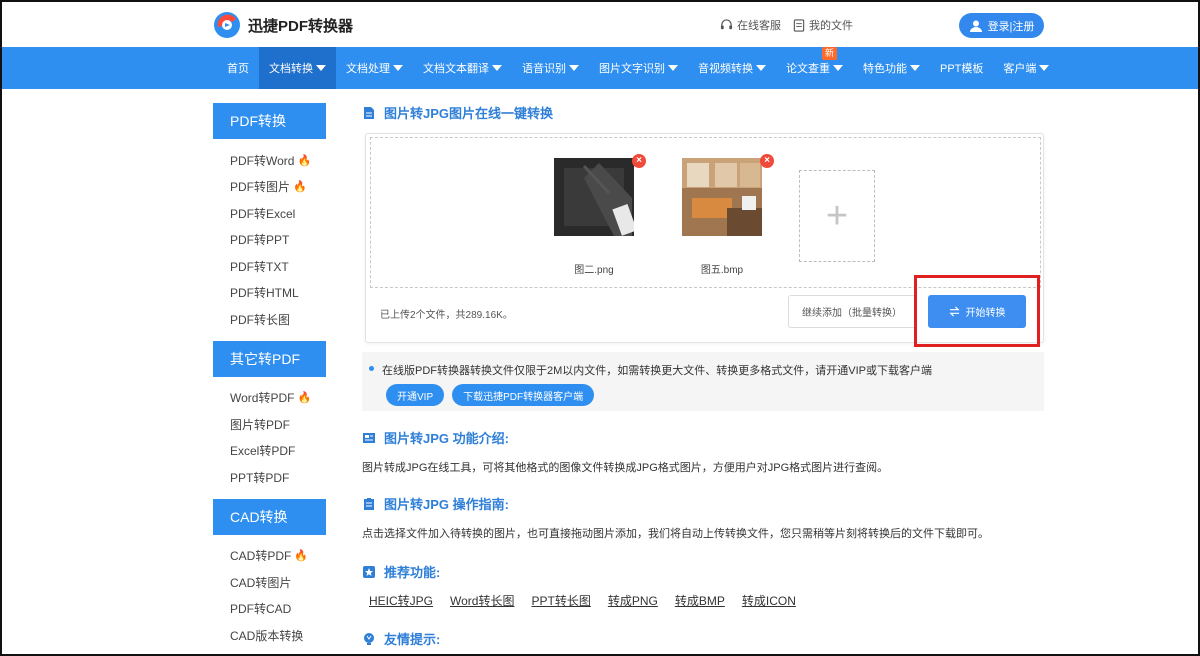 The width and height of the screenshot is (1200, 656). What do you see at coordinates (814, 68) in the screenshot?
I see `nav-item: 论文查重 新` at bounding box center [814, 68].